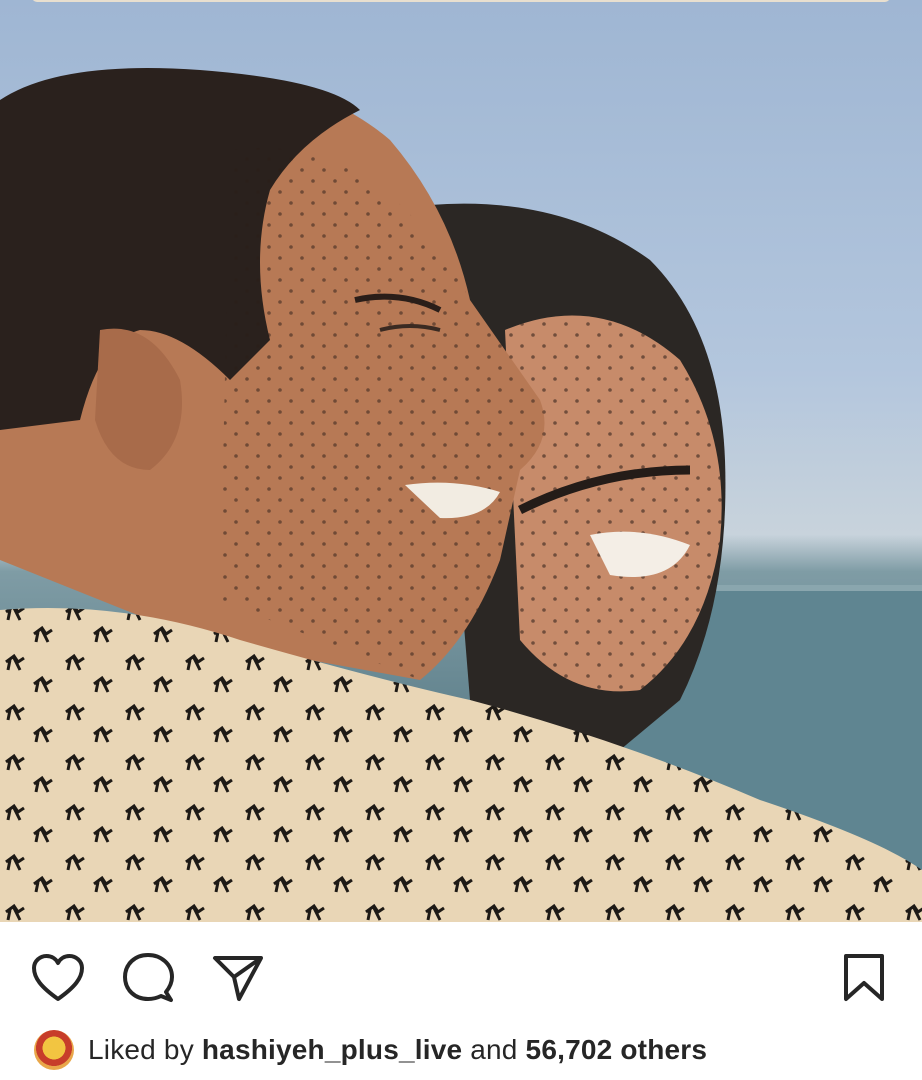 Image resolution: width=922 pixels, height=1080 pixels. What do you see at coordinates (332, 1049) in the screenshot?
I see `liker-username: hashiyeh_plus_live` at bounding box center [332, 1049].